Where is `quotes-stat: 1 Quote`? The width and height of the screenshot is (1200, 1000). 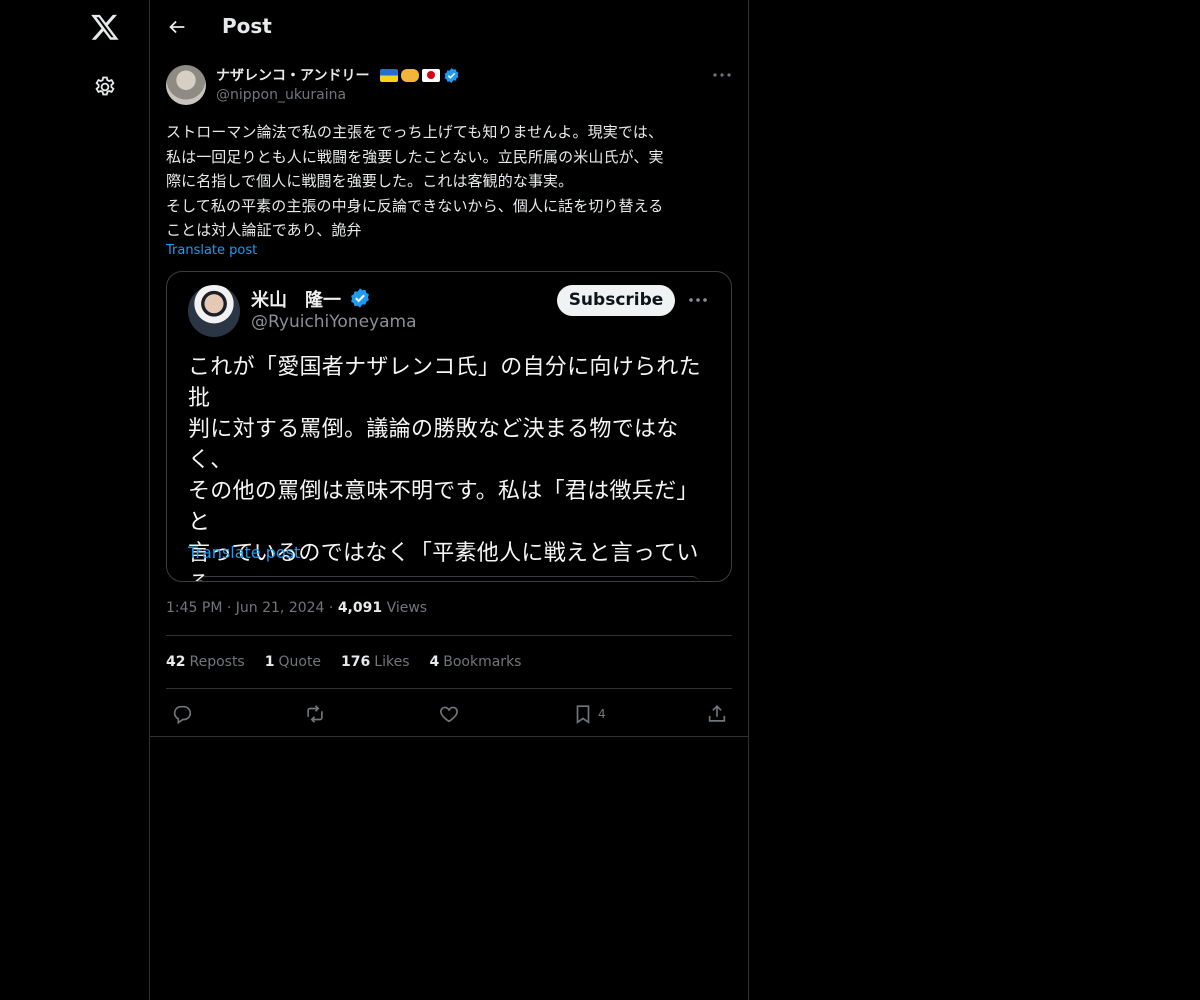 quotes-stat: 1 Quote is located at coordinates (293, 662).